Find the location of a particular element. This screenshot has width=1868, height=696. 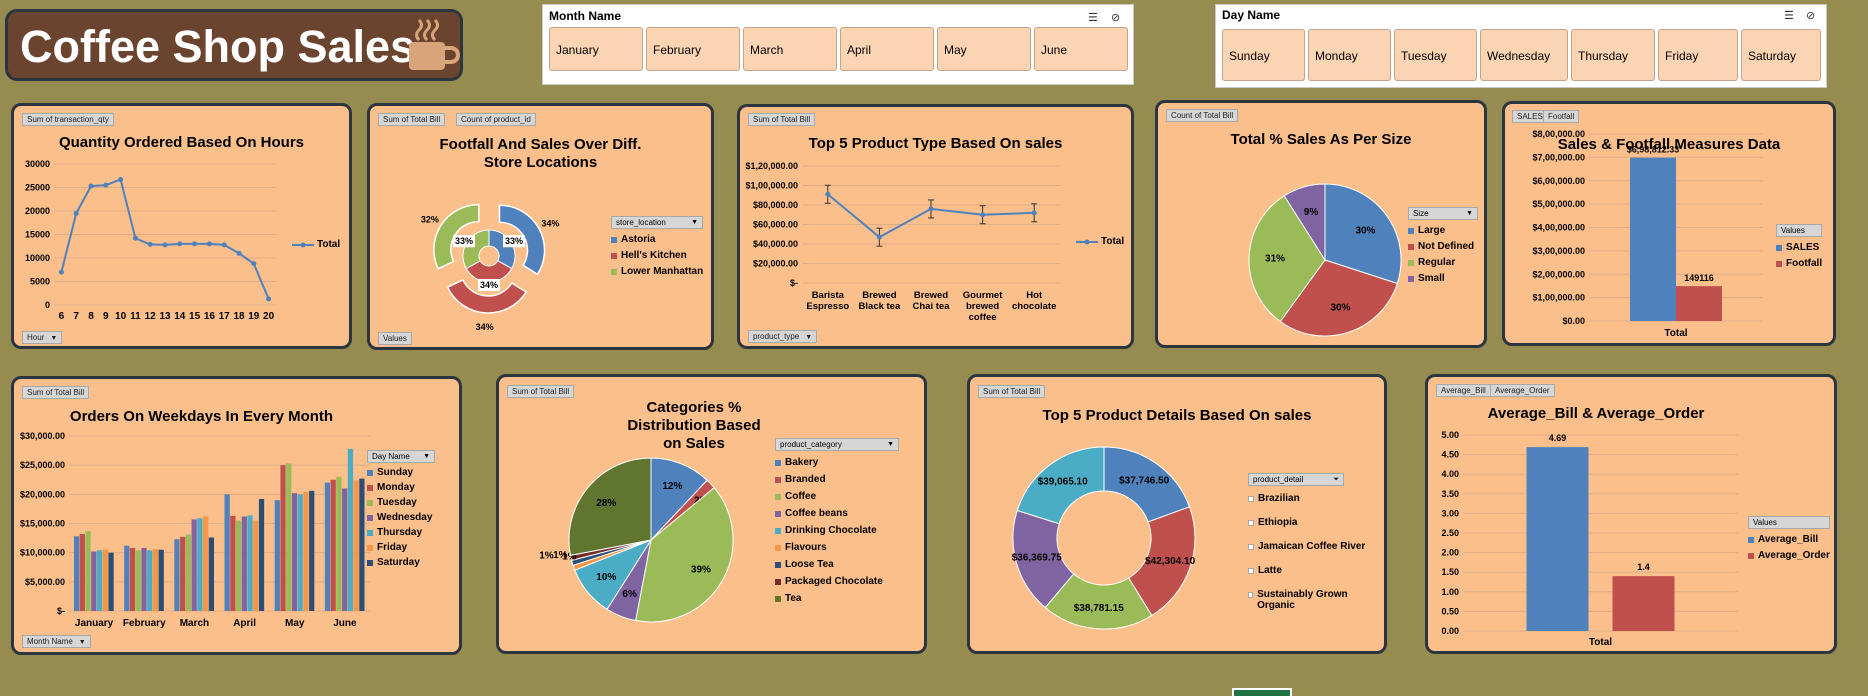

x-tick-label: 6 is located at coordinates (62, 316).